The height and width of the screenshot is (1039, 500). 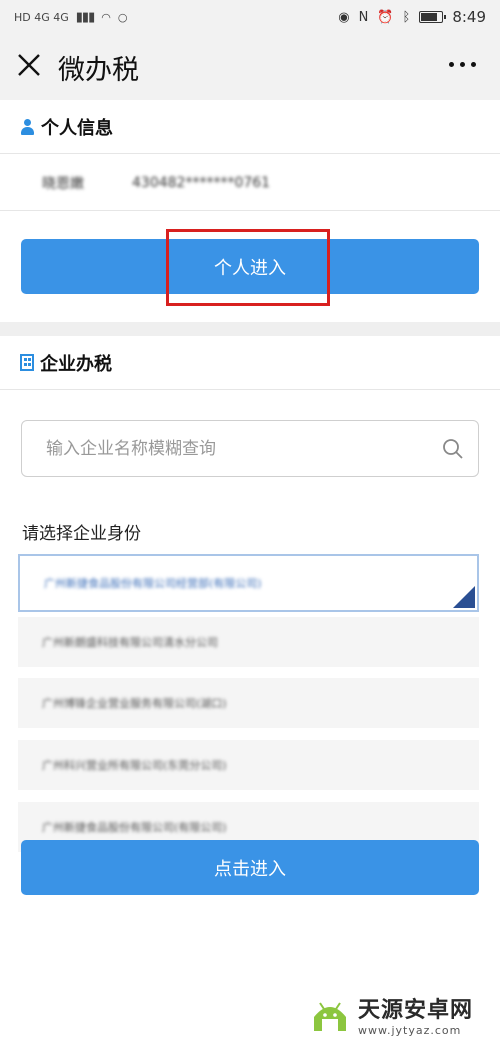 What do you see at coordinates (250, 67) in the screenshot?
I see `nav-bar: 微办税` at bounding box center [250, 67].